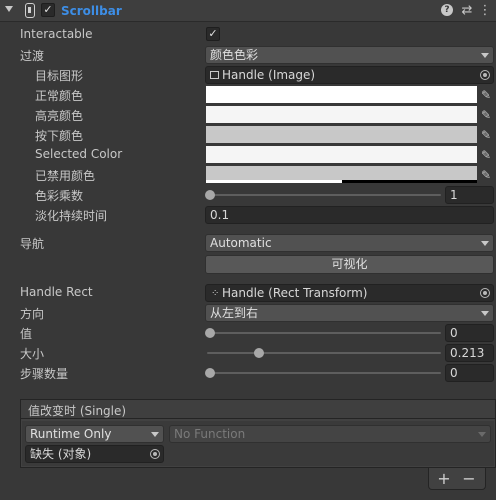  What do you see at coordinates (56, 292) in the screenshot?
I see `handle-rect-label: Handle Rect` at bounding box center [56, 292].